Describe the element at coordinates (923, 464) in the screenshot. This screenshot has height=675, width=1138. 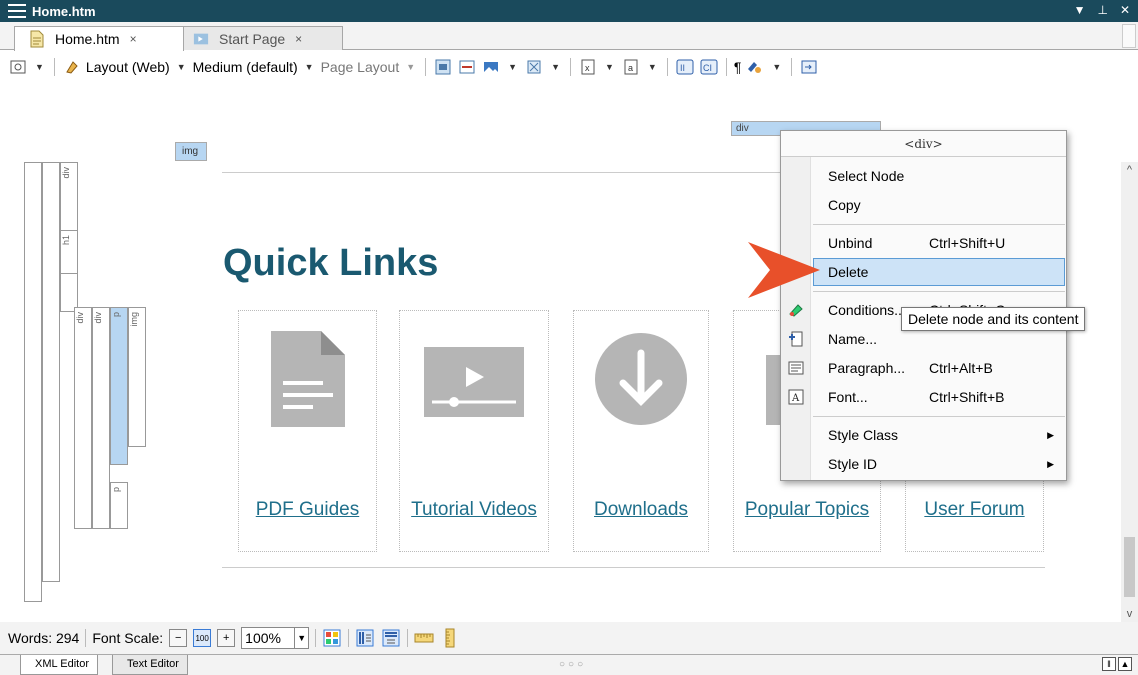
I see `menu-item-style-id: Style ID ▶` at that location.